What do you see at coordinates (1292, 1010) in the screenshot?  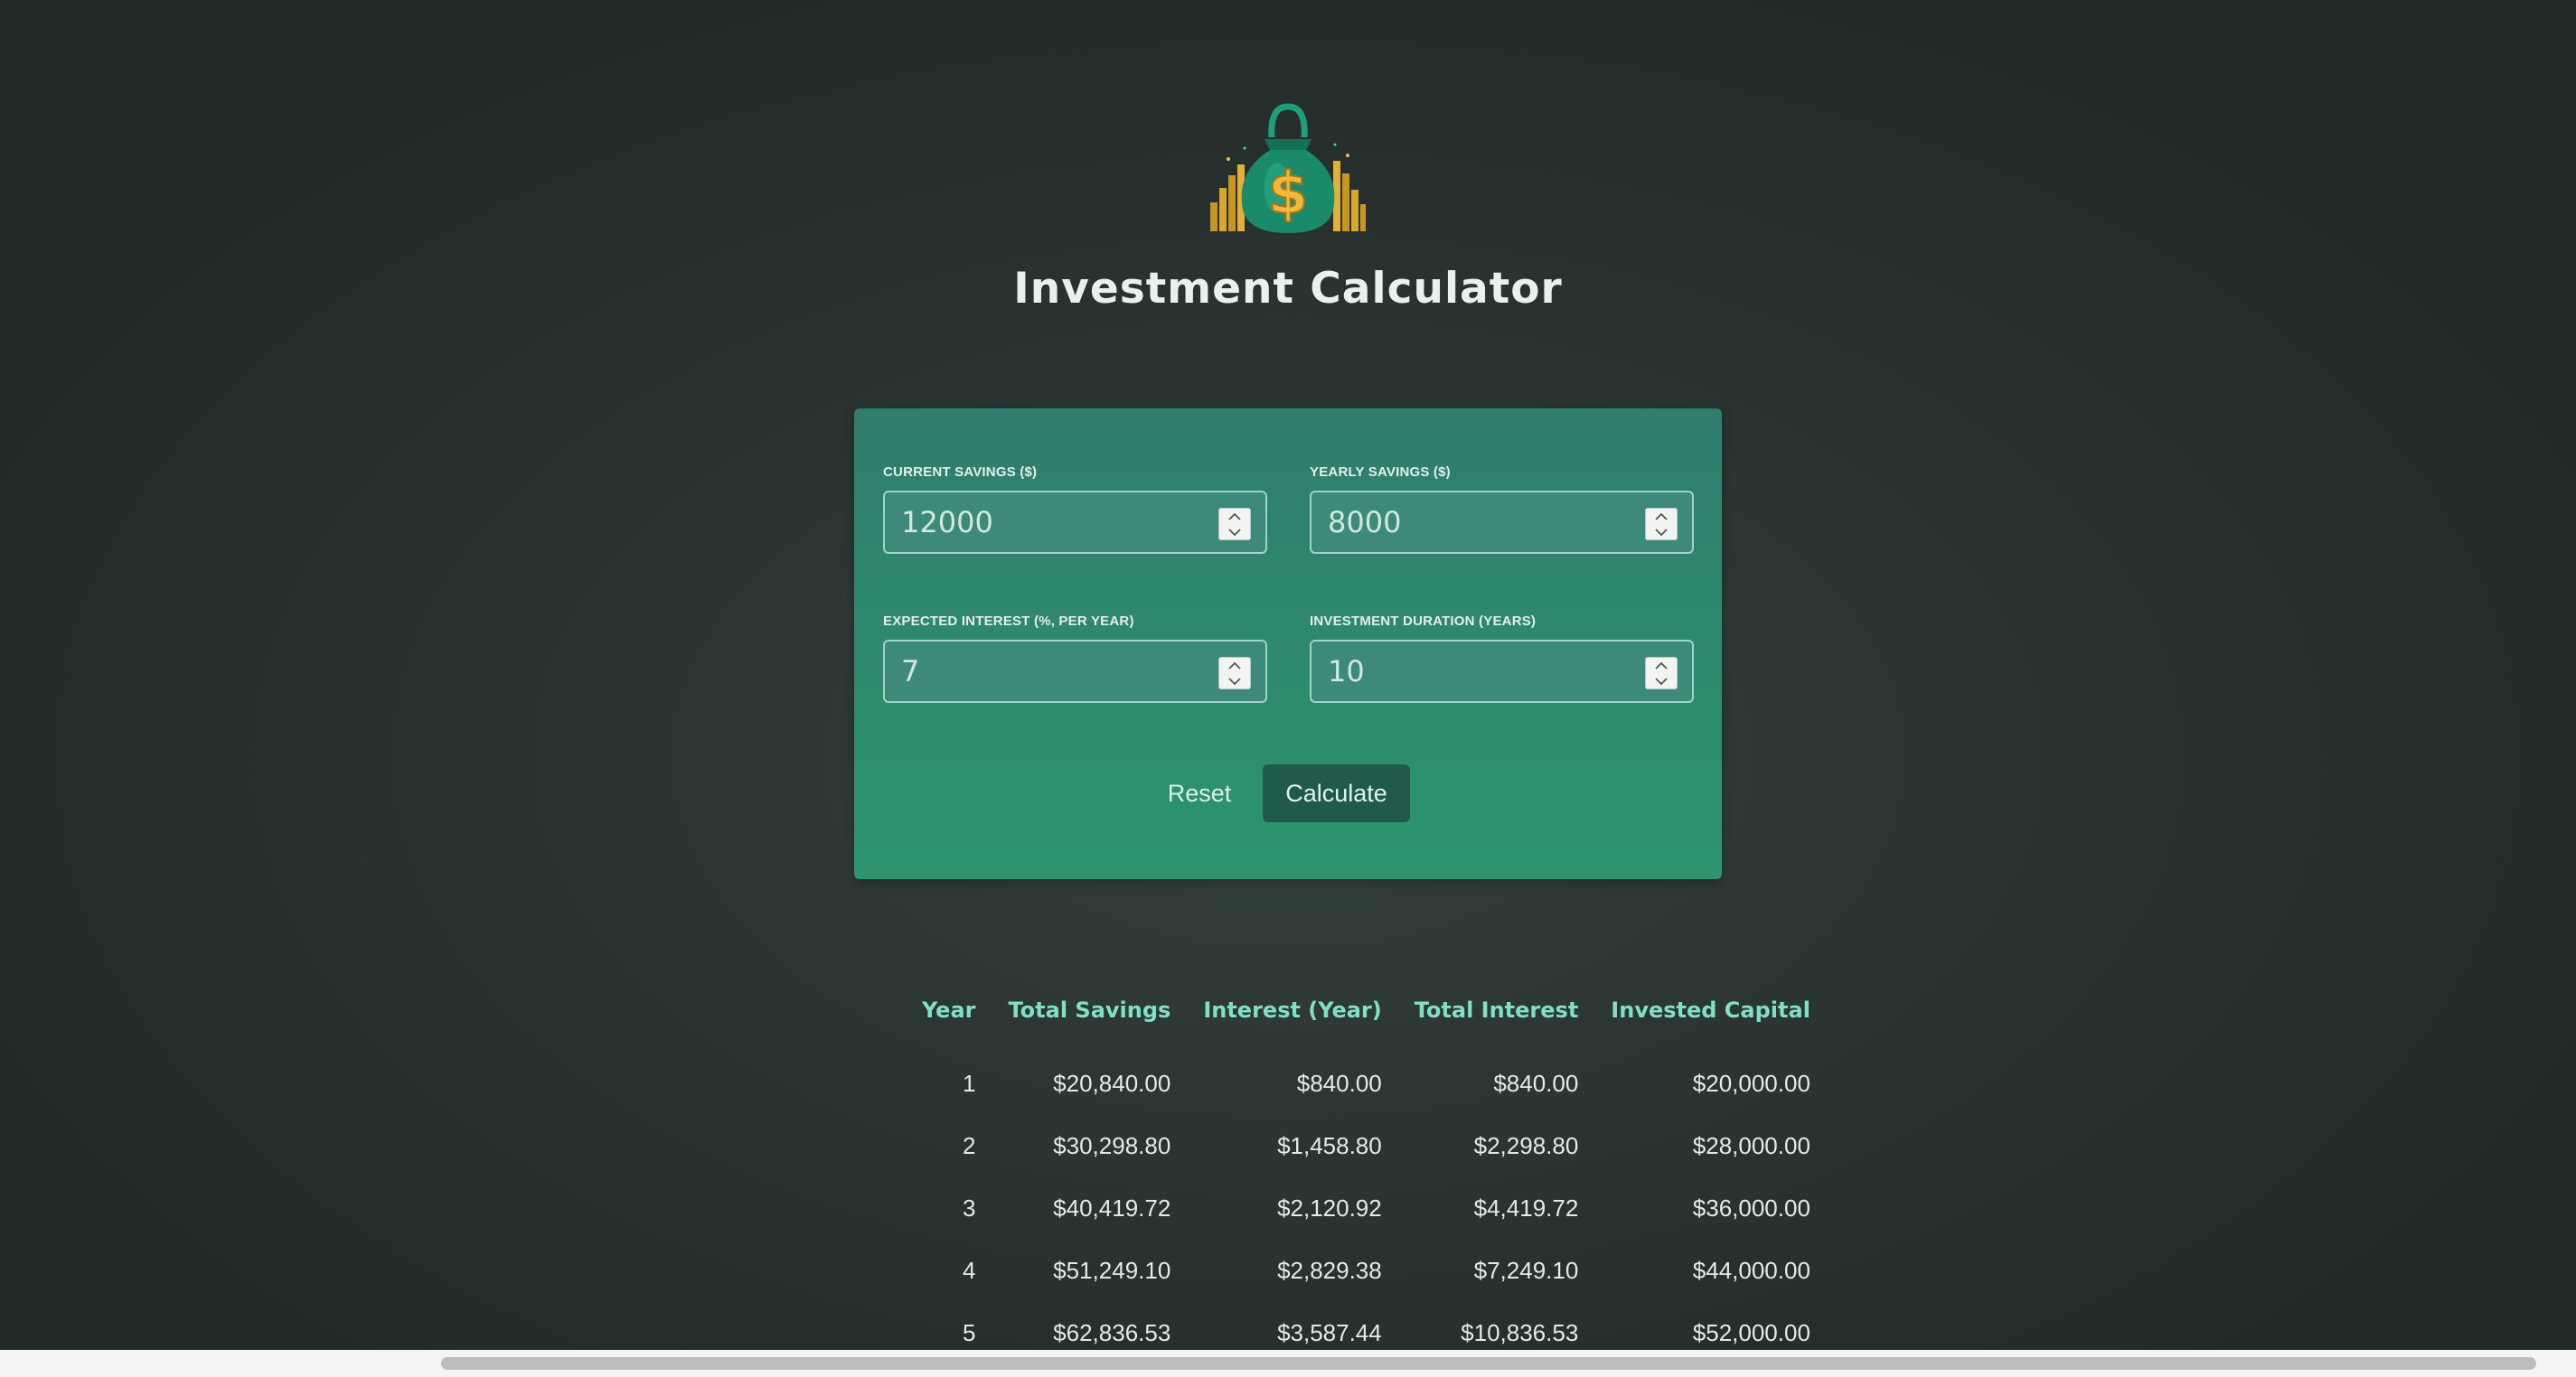 I see `column-header-interest-year: Interest (Year)` at bounding box center [1292, 1010].